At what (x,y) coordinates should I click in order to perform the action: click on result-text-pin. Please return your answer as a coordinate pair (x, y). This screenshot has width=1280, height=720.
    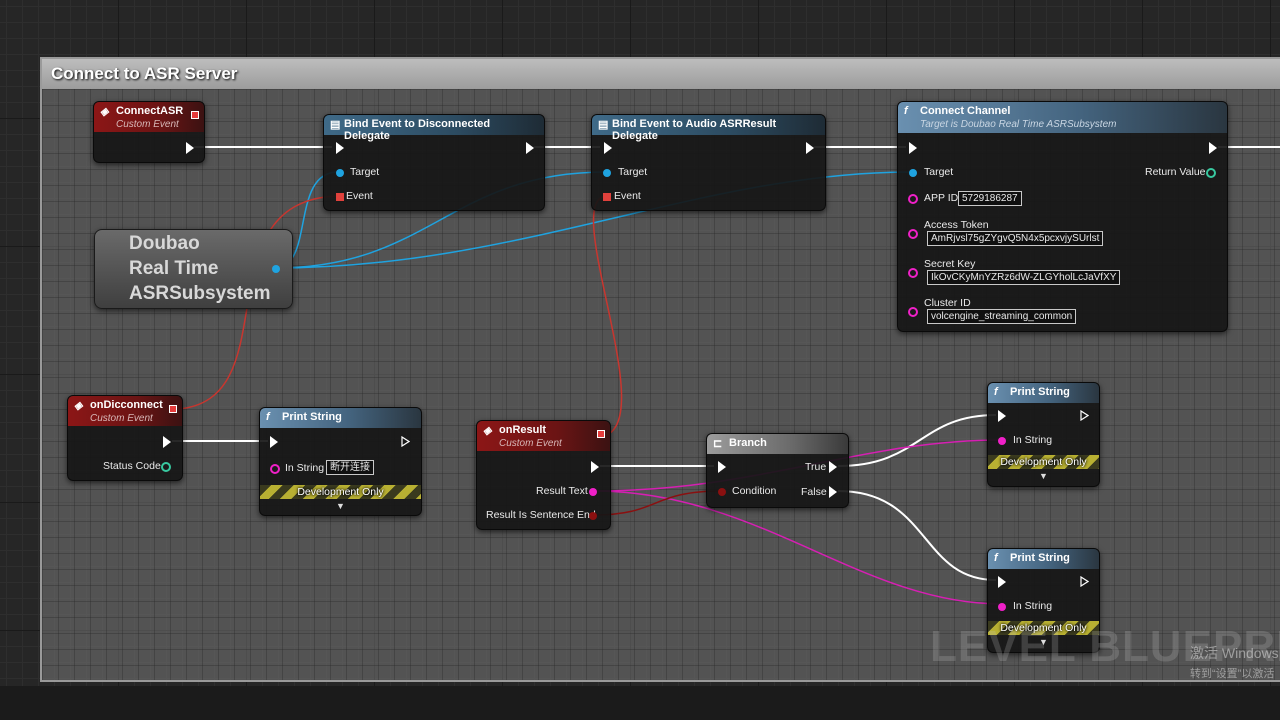
    Looking at the image, I should click on (593, 492).